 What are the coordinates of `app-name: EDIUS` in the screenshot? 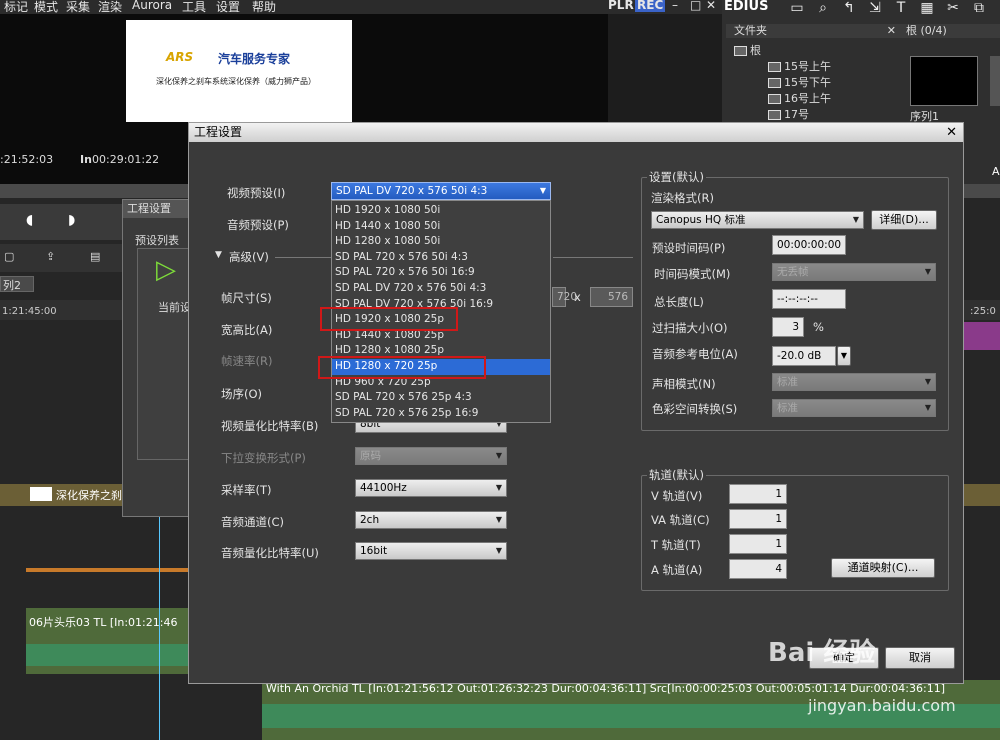 It's located at (746, 7).